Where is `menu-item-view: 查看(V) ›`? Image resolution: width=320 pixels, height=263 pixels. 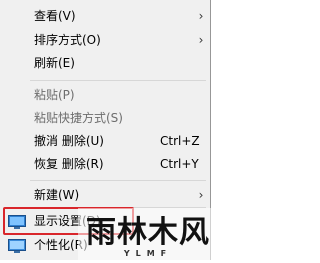 menu-item-view: 查看(V) › is located at coordinates (105, 16).